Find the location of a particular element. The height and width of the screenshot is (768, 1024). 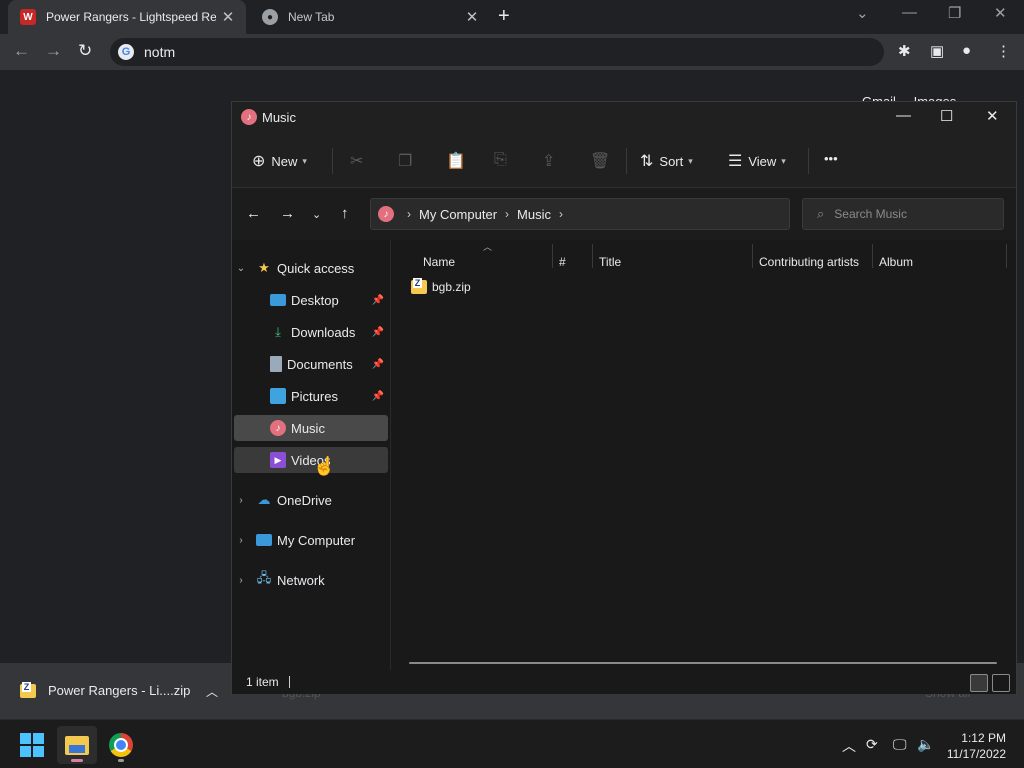

share-button: ⇪ is located at coordinates (551, 161).